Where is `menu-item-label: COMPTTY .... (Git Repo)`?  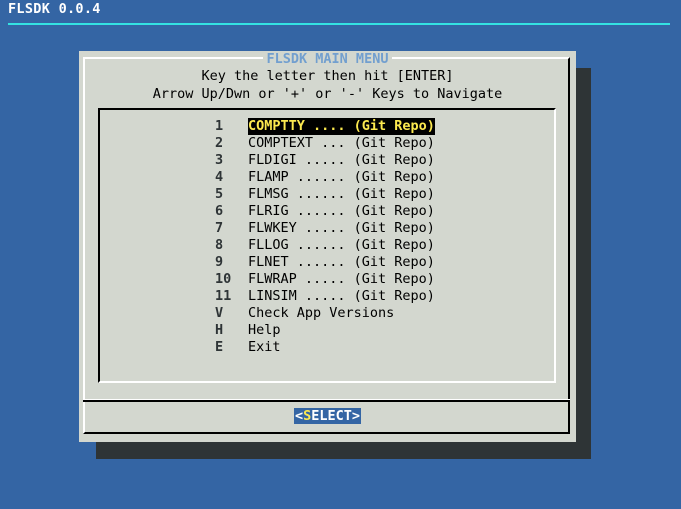
menu-item-label: COMPTTY .... (Git Repo) is located at coordinates (341, 126).